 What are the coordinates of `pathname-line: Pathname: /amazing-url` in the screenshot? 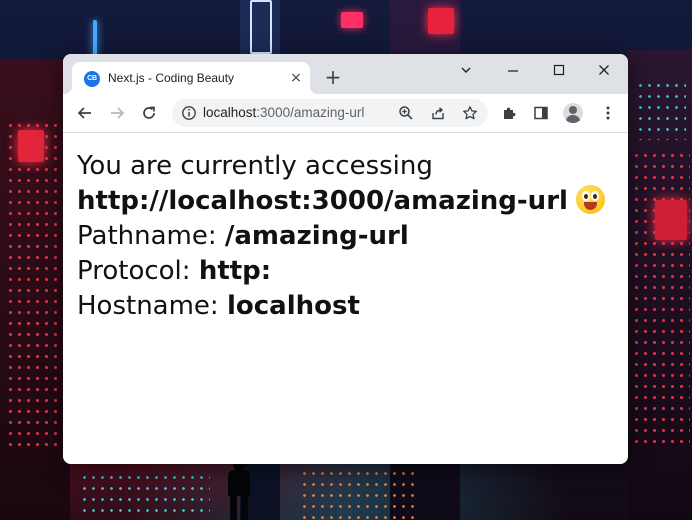 It's located at (243, 236).